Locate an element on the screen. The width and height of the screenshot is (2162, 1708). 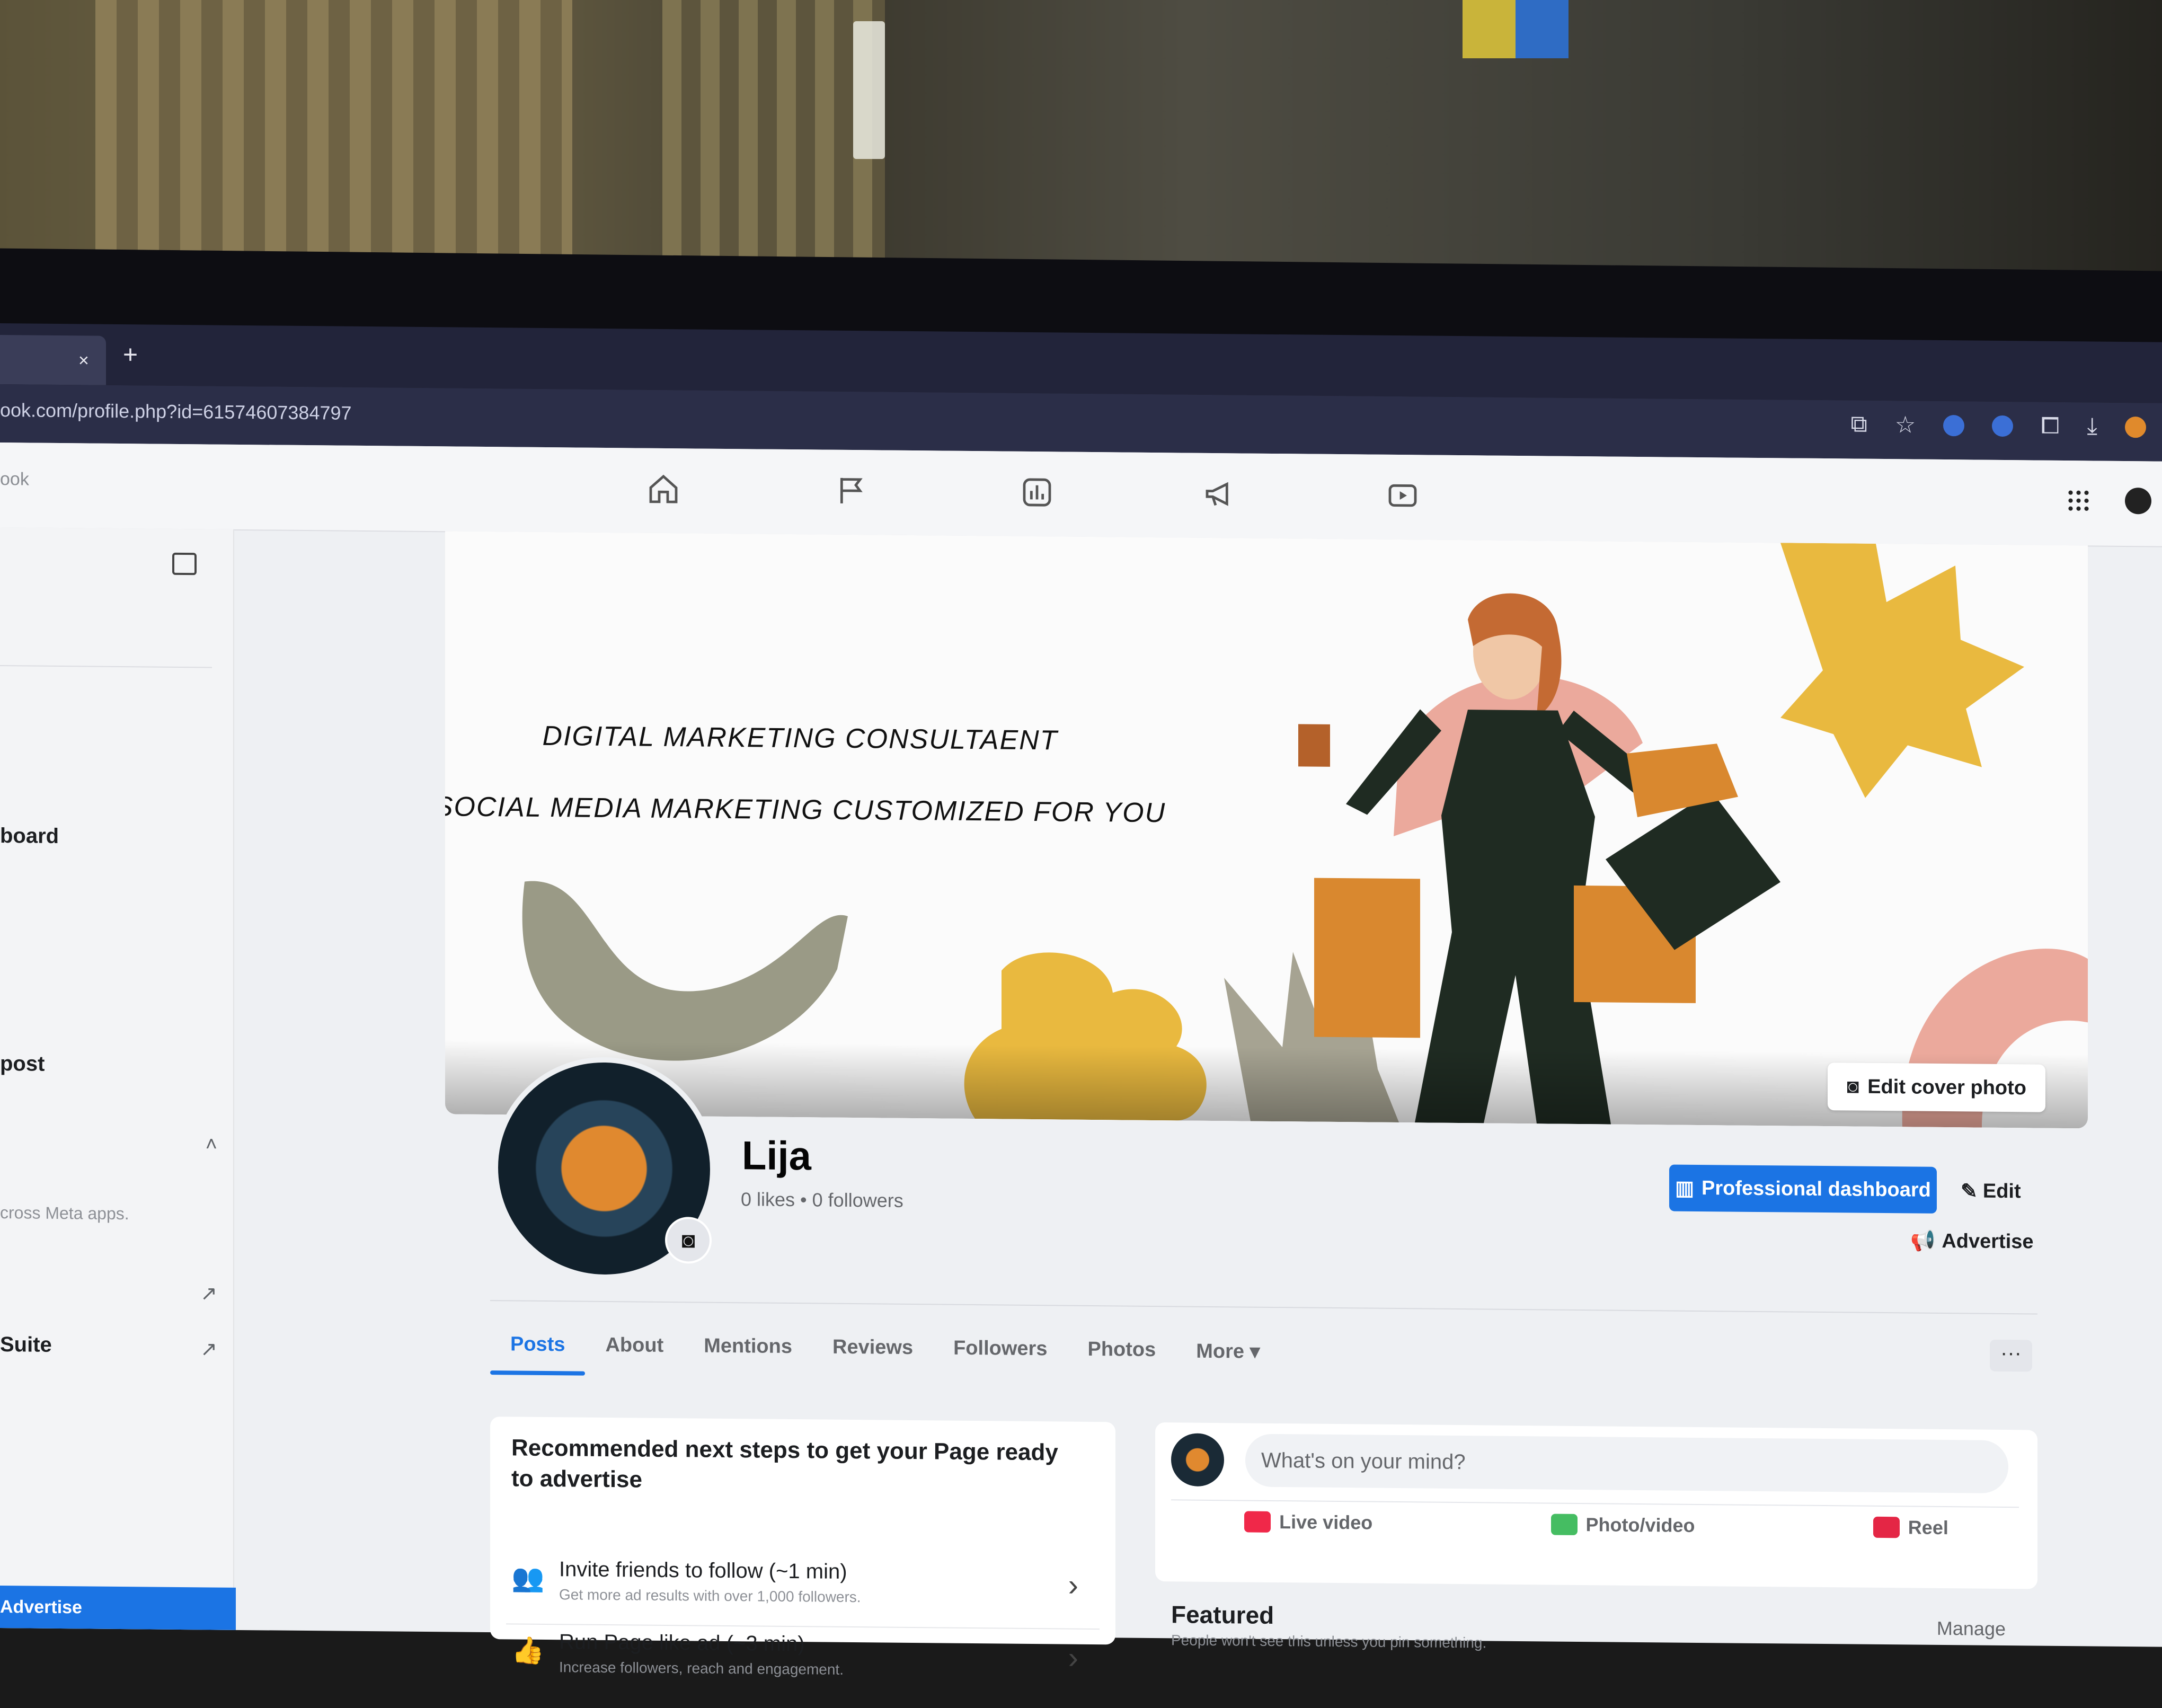
tab-about: About is located at coordinates (634, 1346).